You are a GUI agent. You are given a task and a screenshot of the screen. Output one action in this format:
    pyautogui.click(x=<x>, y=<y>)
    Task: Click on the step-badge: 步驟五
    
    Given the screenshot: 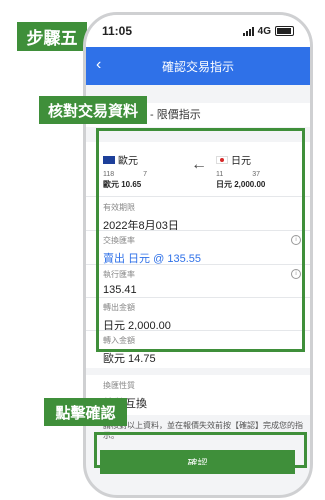 What is the action you would take?
    pyautogui.click(x=52, y=36)
    